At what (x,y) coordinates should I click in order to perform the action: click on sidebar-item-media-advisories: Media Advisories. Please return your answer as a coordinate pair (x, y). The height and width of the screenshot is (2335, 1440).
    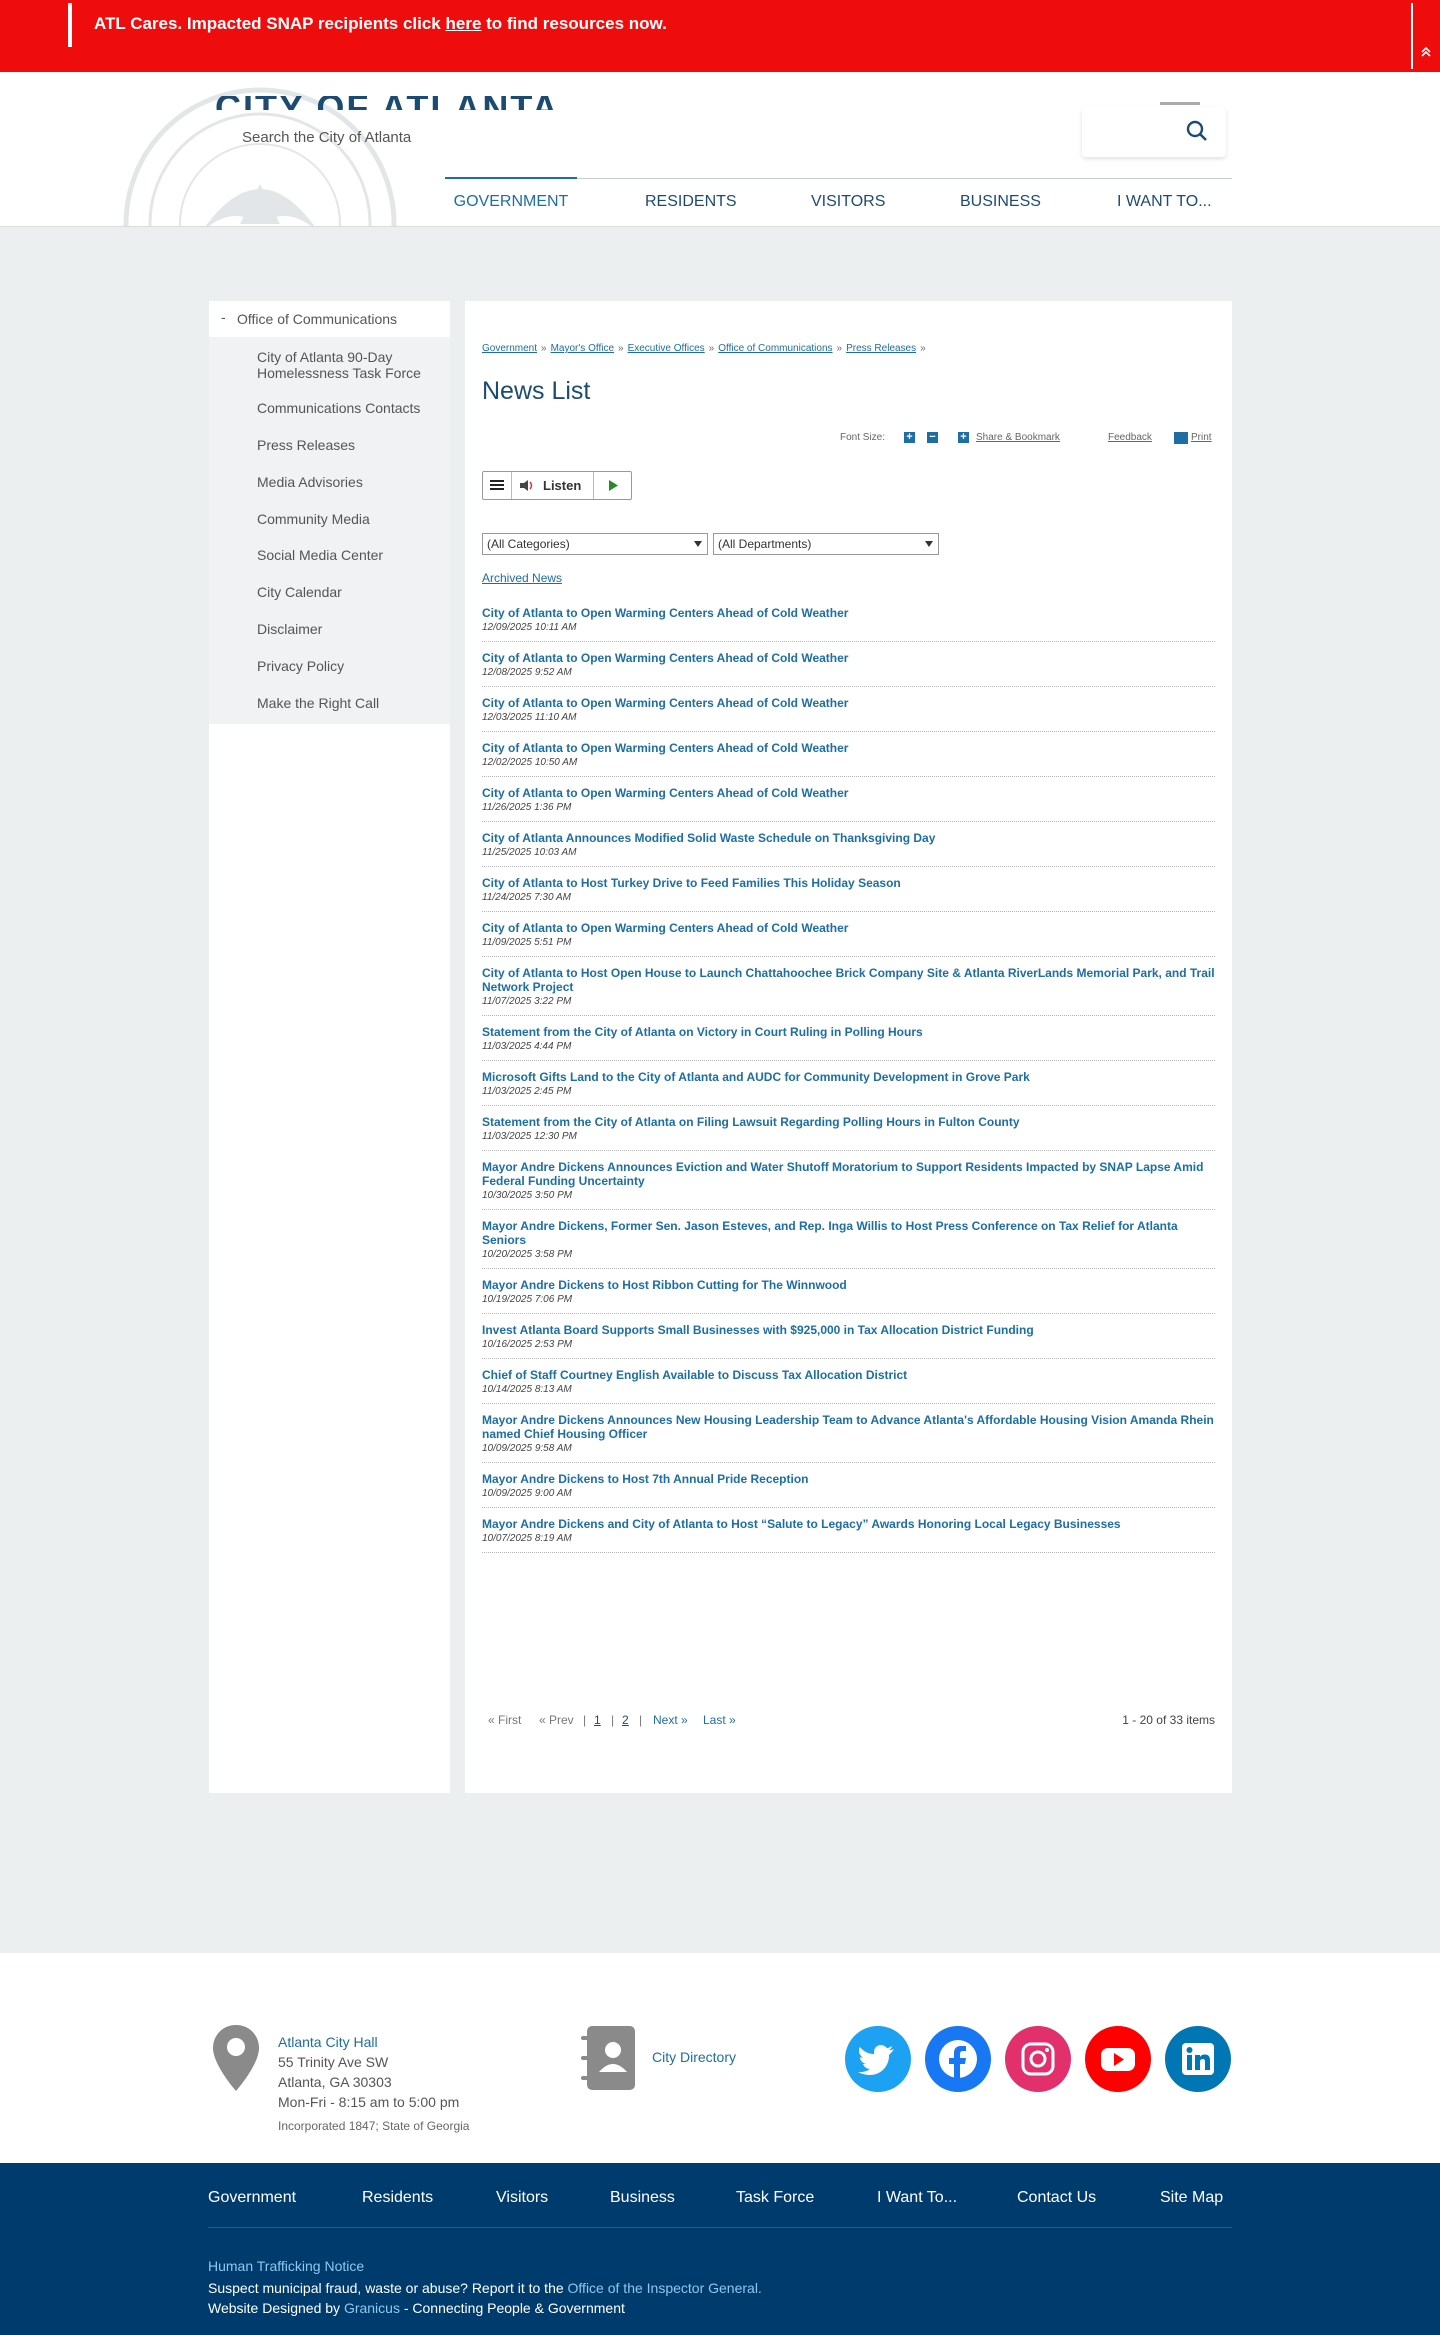
    Looking at the image, I should click on (347, 482).